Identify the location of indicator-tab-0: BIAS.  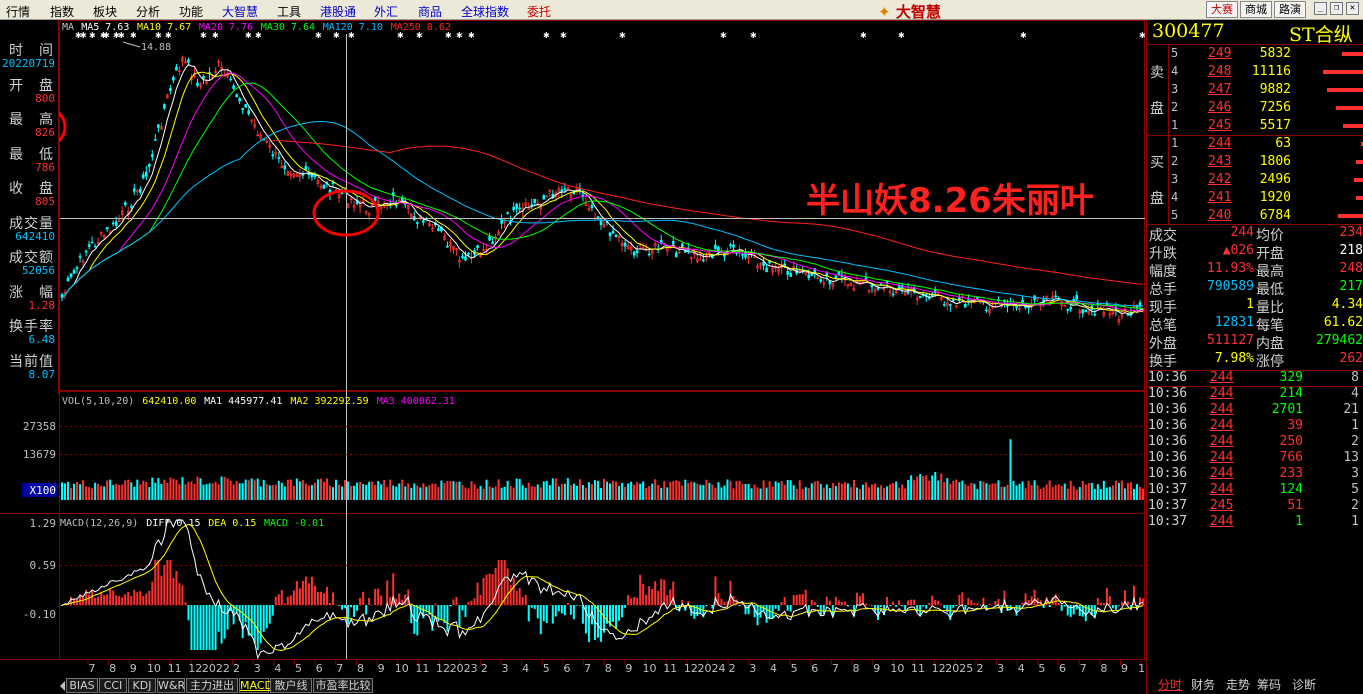
(82, 685).